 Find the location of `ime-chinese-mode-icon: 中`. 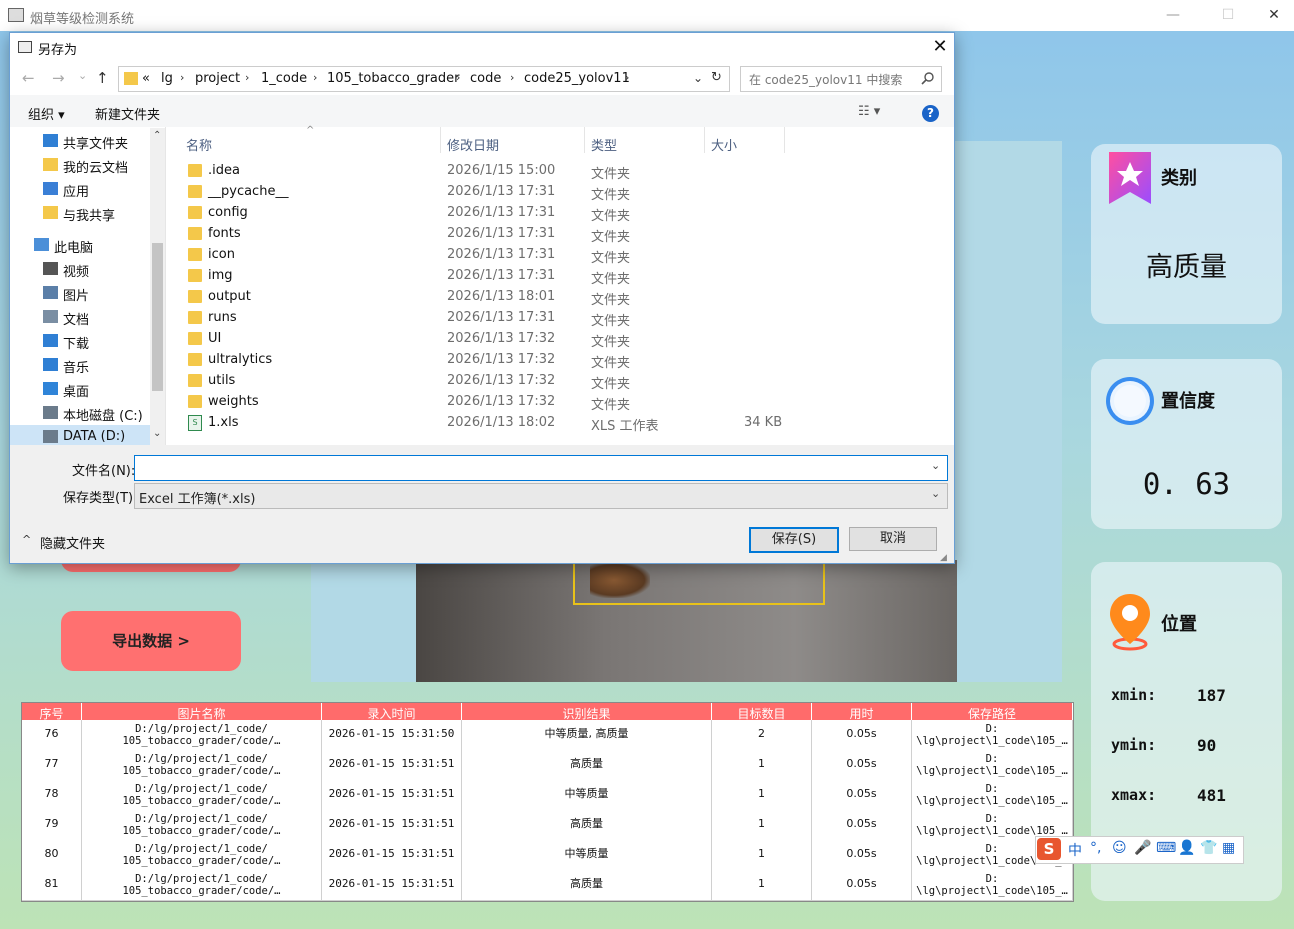

ime-chinese-mode-icon: 中 is located at coordinates (1075, 850).